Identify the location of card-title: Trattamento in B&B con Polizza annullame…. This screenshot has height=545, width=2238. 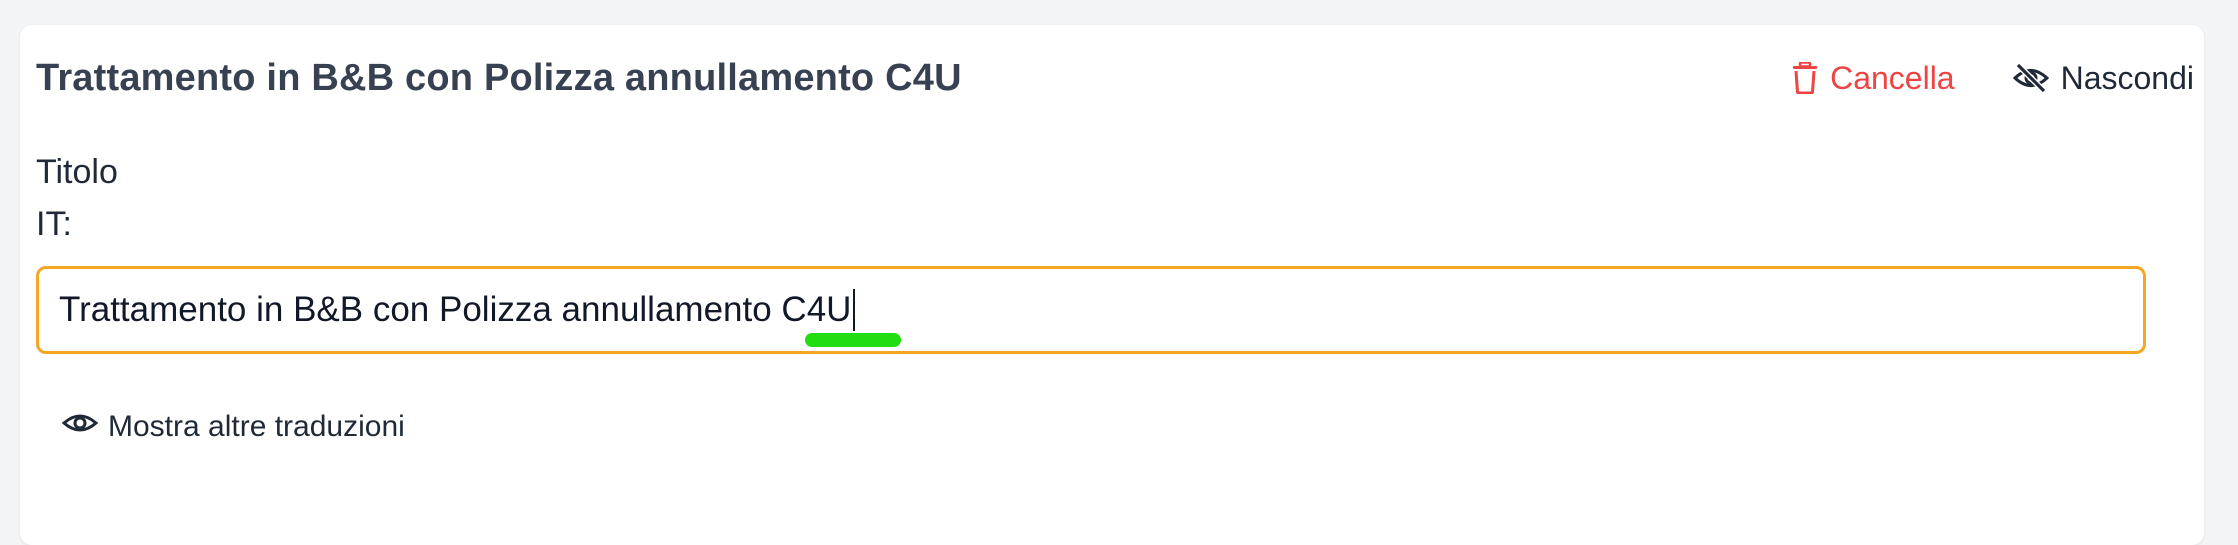
(499, 77).